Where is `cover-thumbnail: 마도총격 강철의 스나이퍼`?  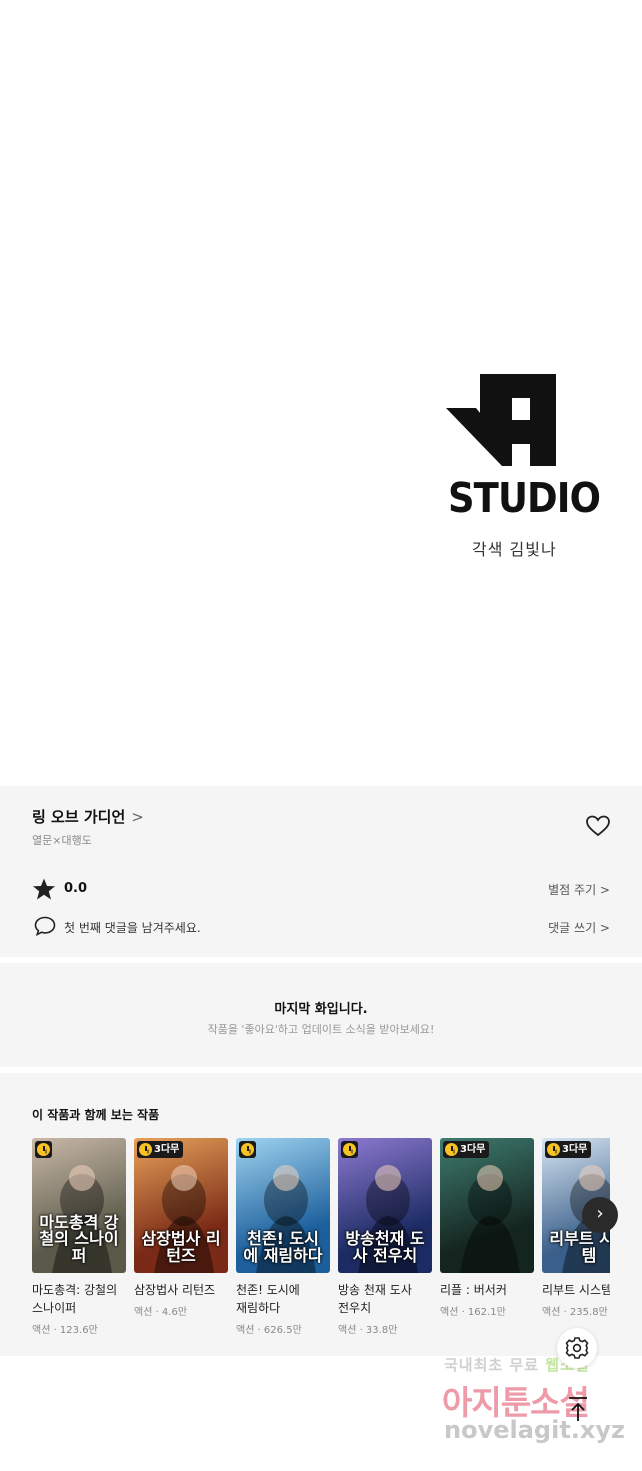 cover-thumbnail: 마도총격 강철의 스나이퍼 is located at coordinates (79, 1205).